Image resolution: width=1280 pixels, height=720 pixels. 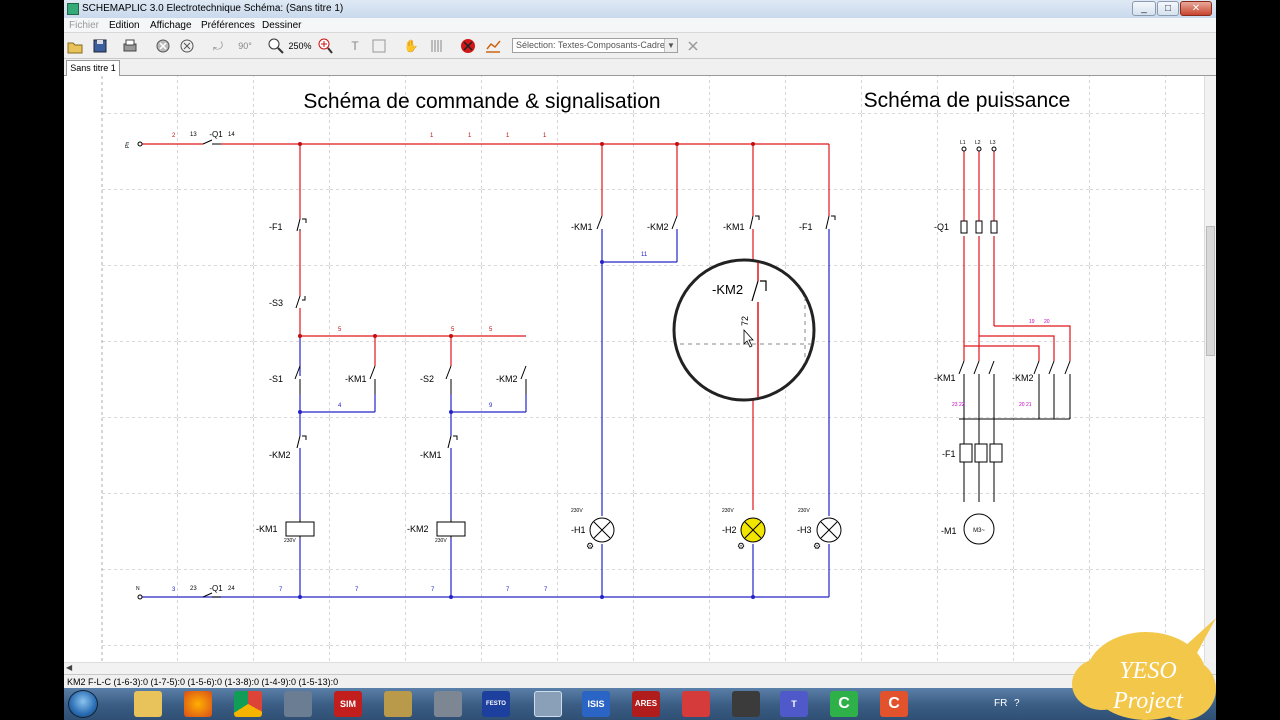 I want to click on title-power-schema: Schéma de puissance, so click(x=967, y=100).